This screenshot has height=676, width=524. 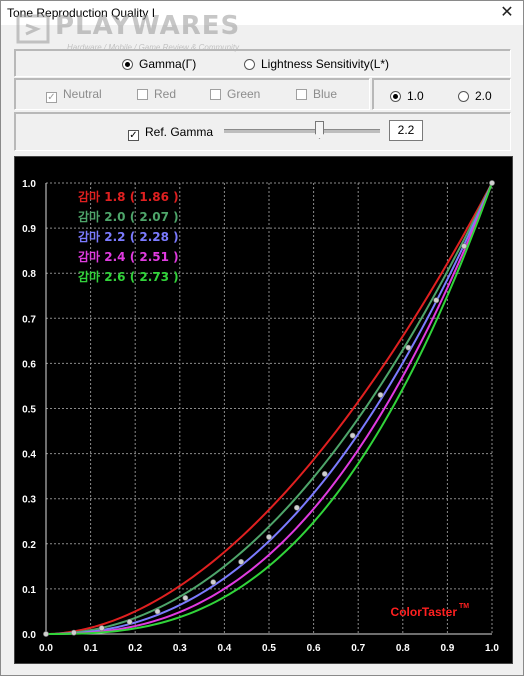 I want to click on lightness-mode-radio: Lightness Sensitivity(L*), so click(x=316, y=64).